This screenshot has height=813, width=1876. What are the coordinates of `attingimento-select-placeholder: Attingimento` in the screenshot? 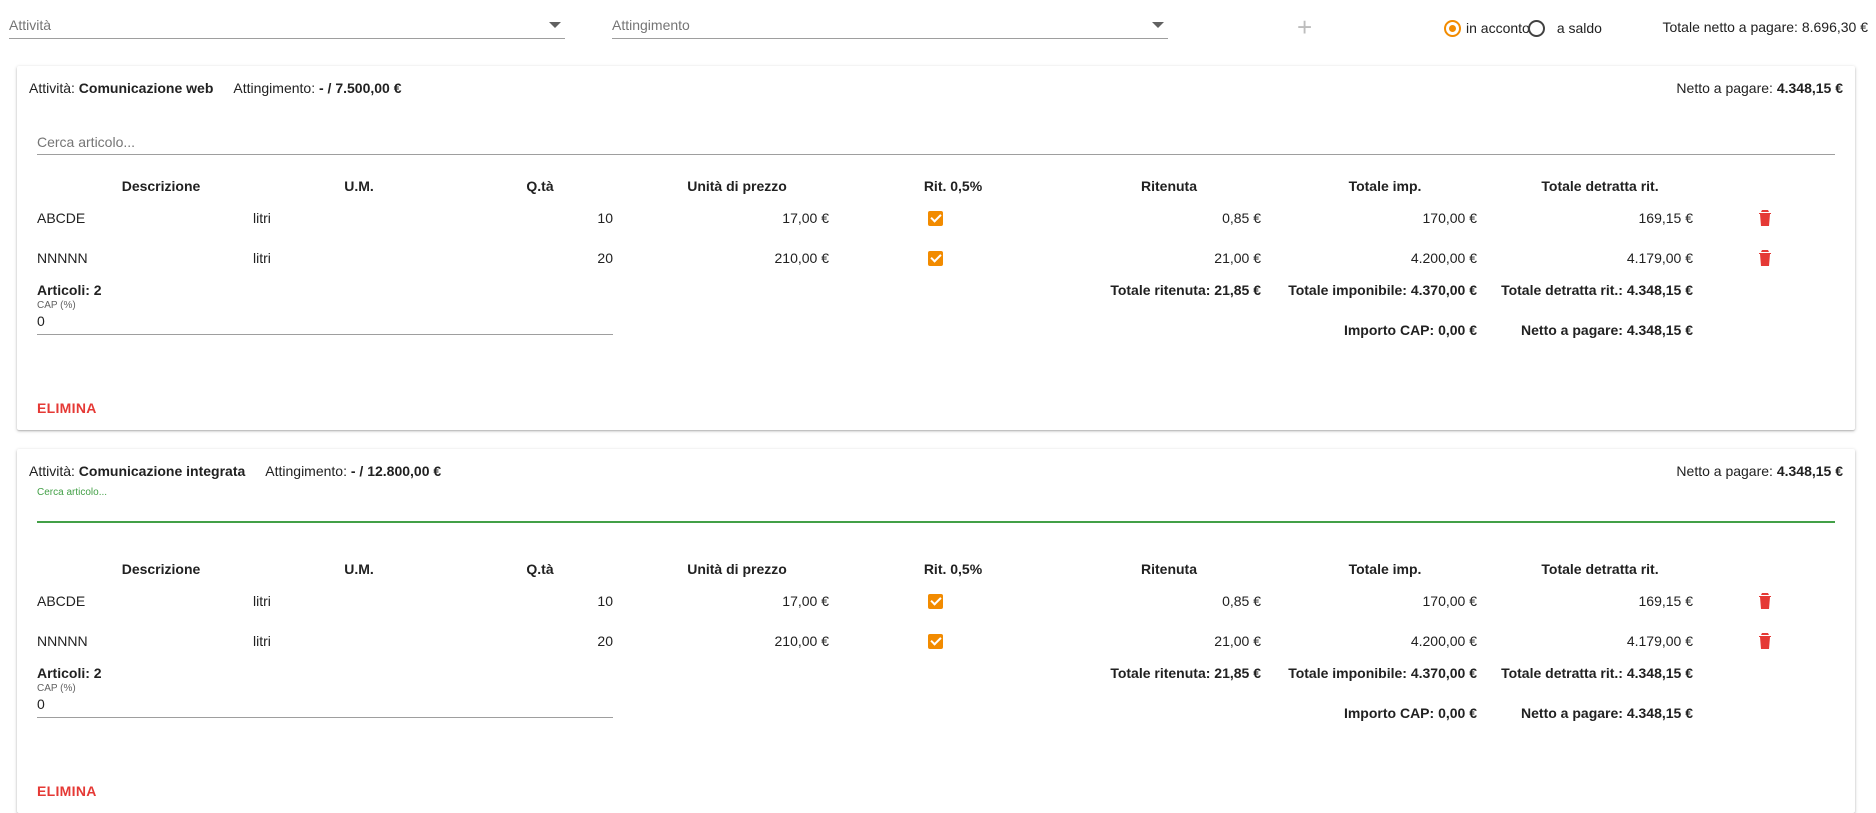 It's located at (651, 25).